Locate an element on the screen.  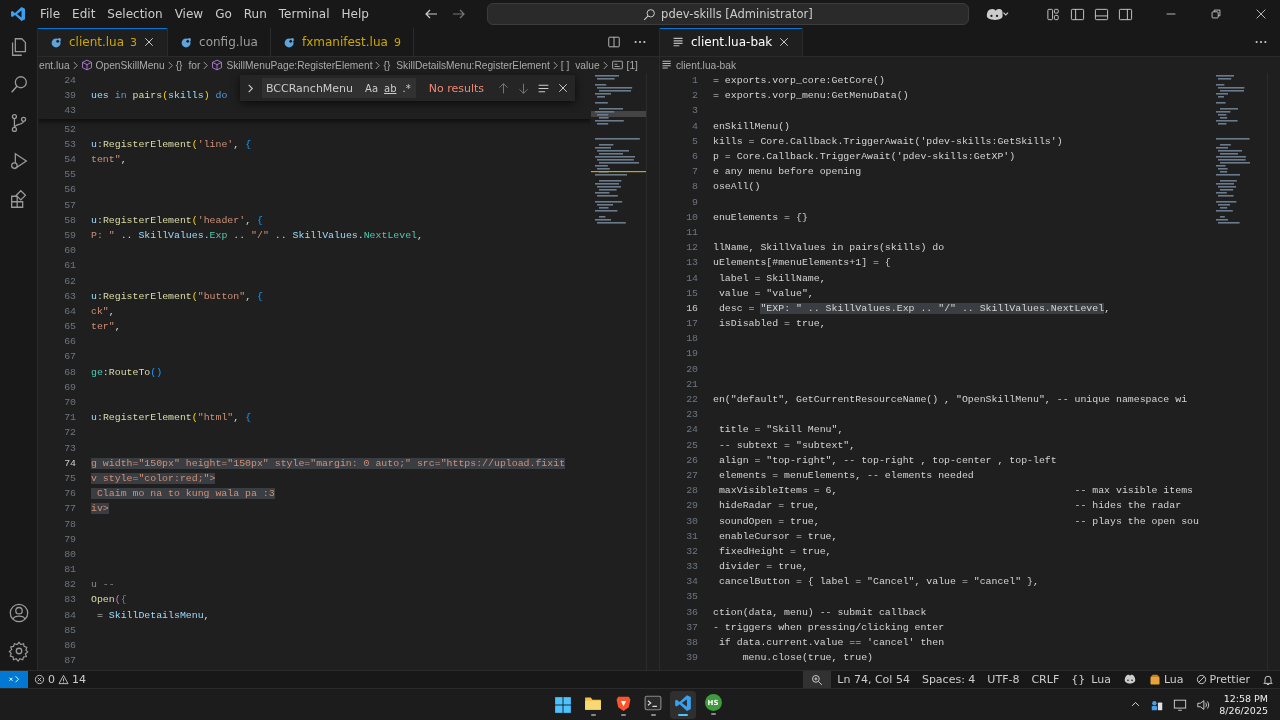
menu-item: View is located at coordinates (189, 14).